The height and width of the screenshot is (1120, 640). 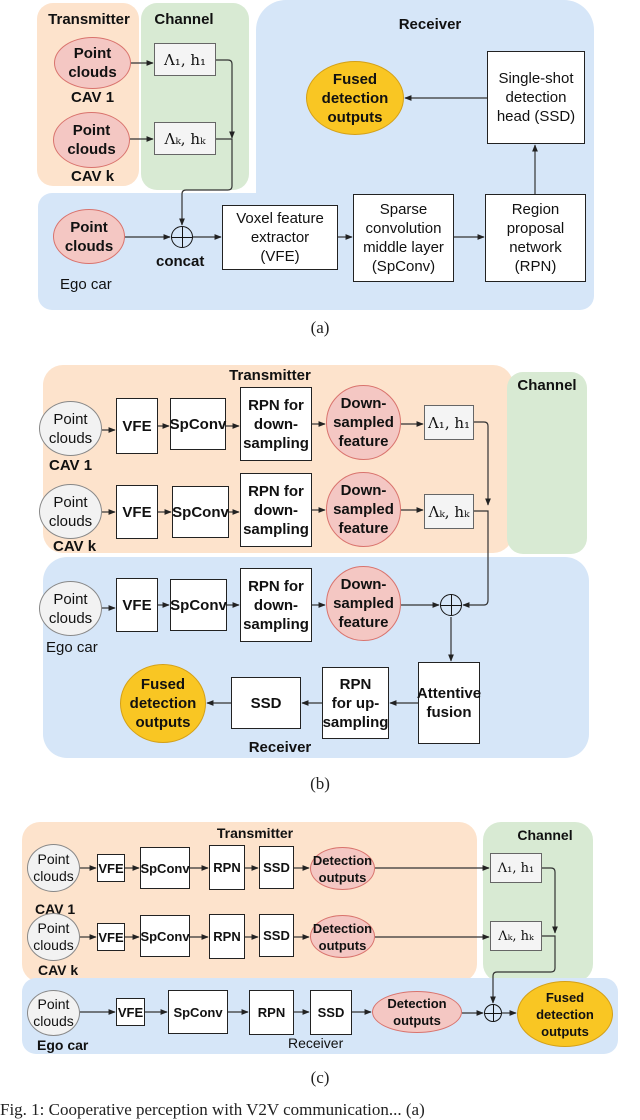 What do you see at coordinates (163, 703) in the screenshot?
I see `b-fused-output: Fused detection outputs` at bounding box center [163, 703].